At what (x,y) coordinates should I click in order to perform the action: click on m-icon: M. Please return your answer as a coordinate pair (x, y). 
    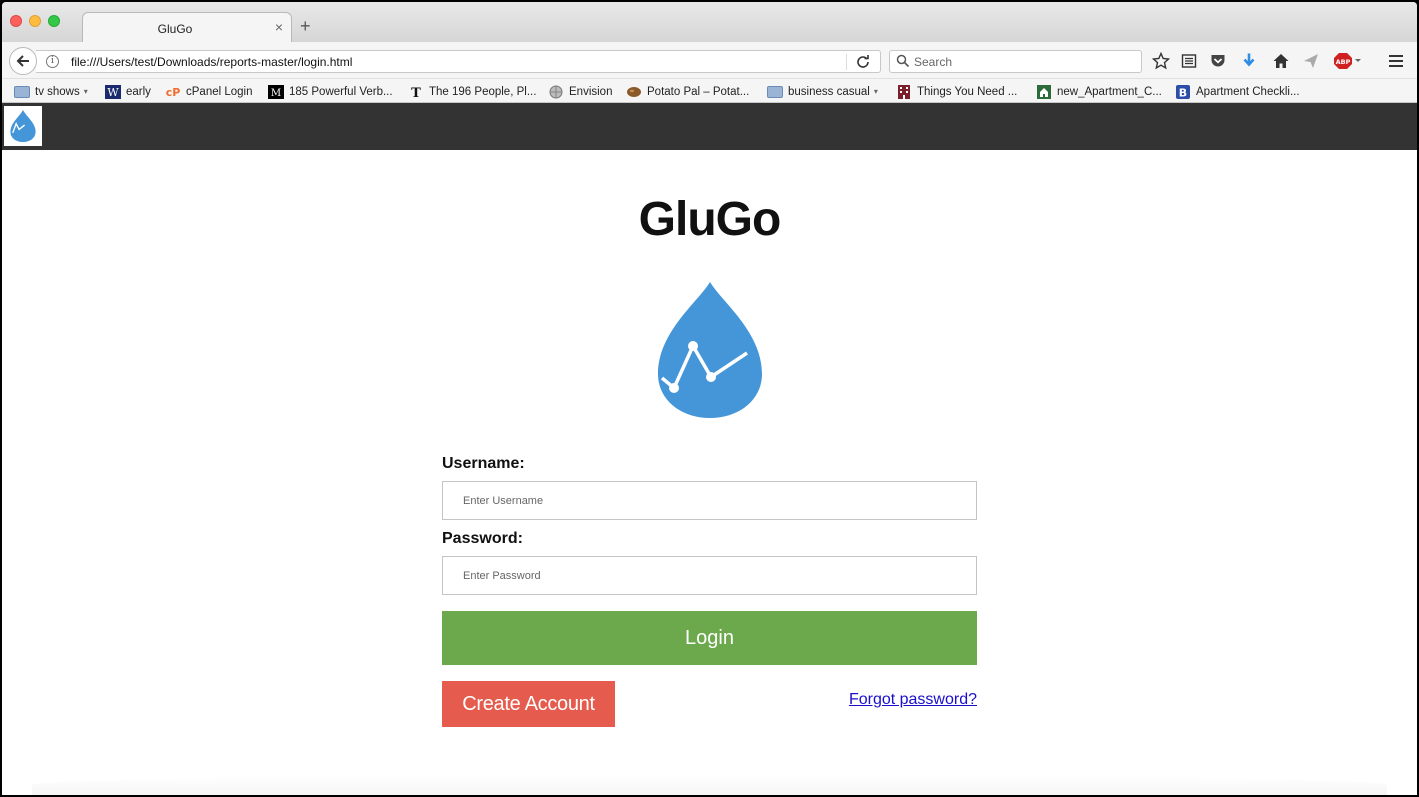
    Looking at the image, I should click on (276, 91).